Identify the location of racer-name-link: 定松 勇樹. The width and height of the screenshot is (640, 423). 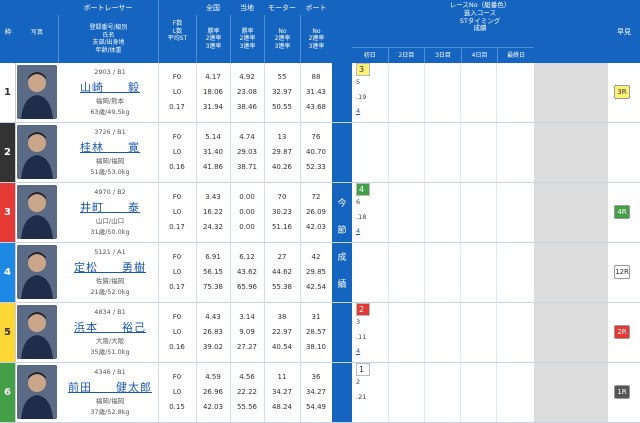
(110, 267).